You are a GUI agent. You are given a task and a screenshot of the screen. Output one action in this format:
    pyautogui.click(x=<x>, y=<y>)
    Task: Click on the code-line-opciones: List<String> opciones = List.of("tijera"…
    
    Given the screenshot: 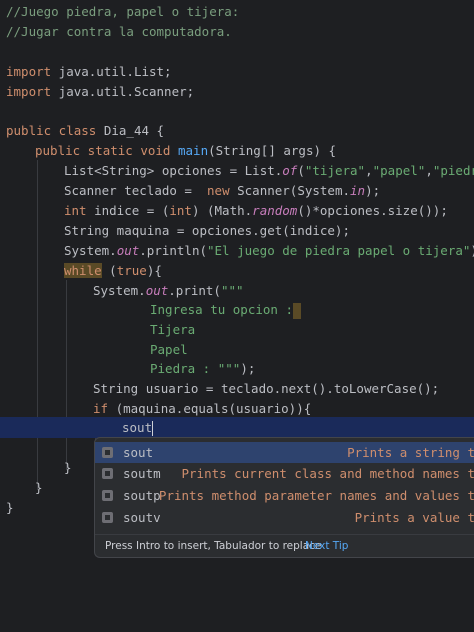 What is the action you would take?
    pyautogui.click(x=269, y=170)
    